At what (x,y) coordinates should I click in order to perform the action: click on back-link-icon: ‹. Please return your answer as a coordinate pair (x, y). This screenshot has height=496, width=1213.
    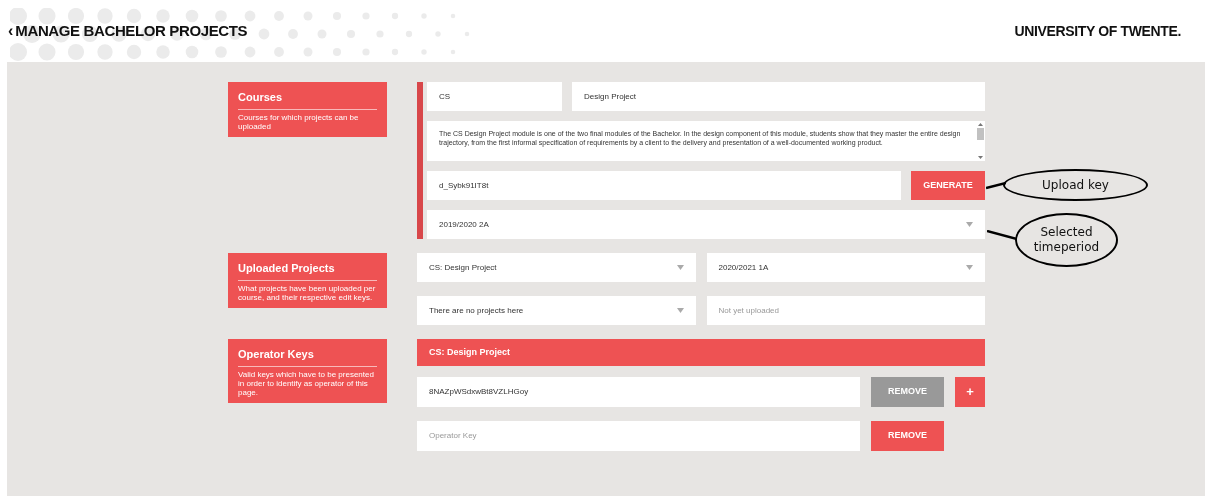
    Looking at the image, I should click on (11, 31).